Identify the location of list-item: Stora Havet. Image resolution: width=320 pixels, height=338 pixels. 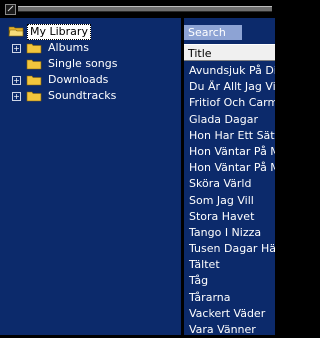
(229, 217).